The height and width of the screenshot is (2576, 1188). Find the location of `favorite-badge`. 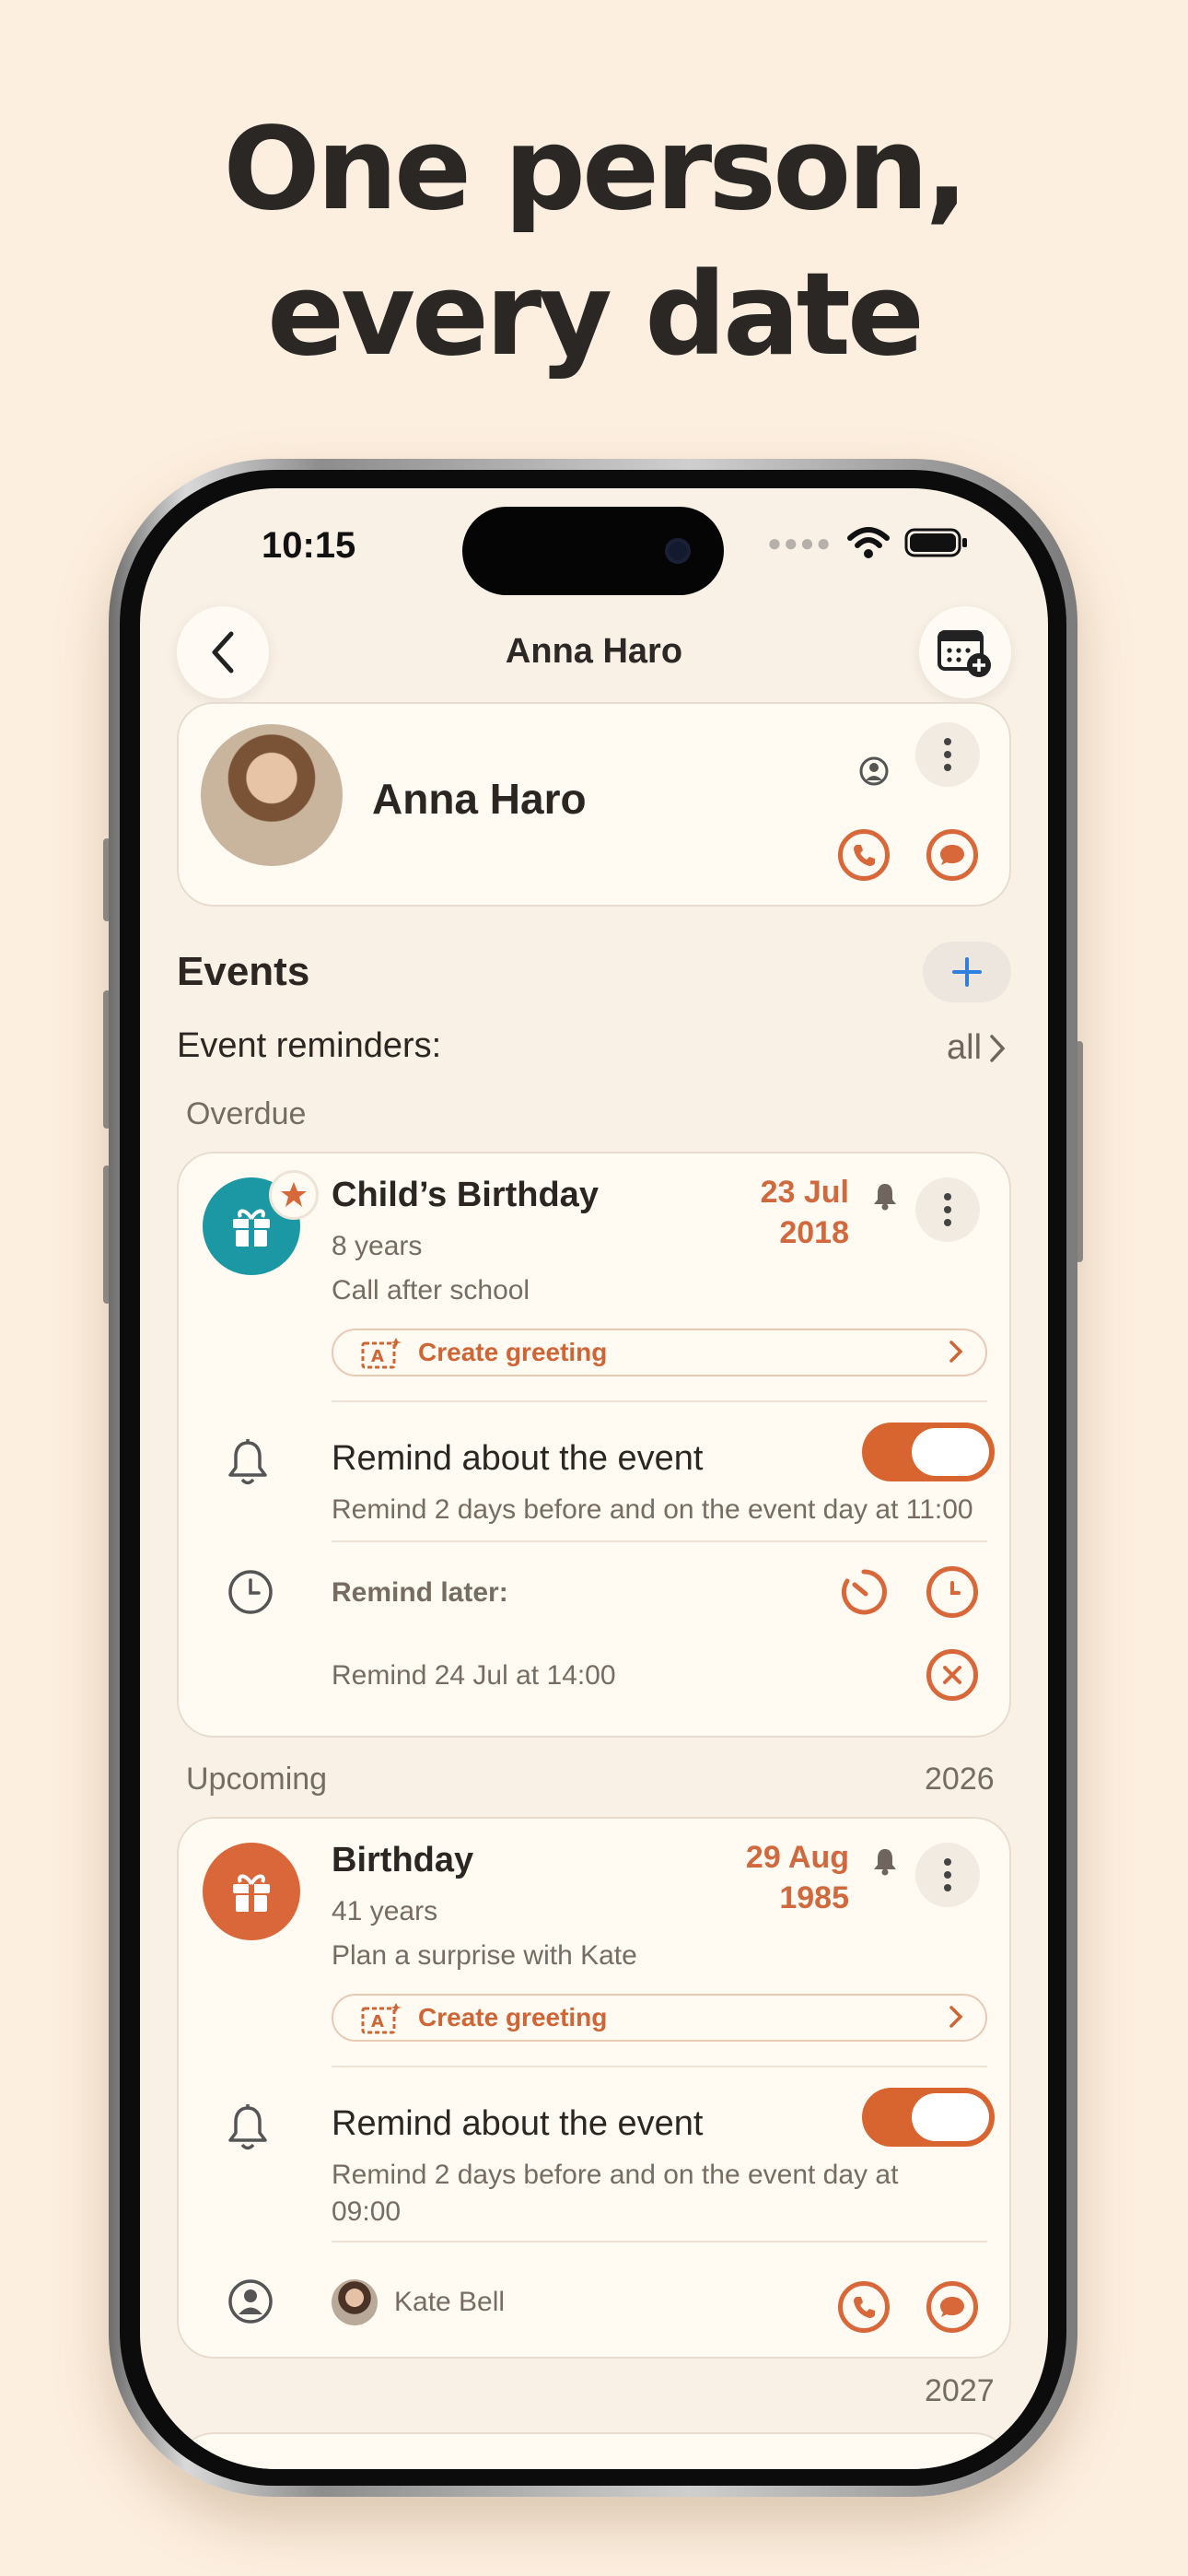

favorite-badge is located at coordinates (294, 1195).